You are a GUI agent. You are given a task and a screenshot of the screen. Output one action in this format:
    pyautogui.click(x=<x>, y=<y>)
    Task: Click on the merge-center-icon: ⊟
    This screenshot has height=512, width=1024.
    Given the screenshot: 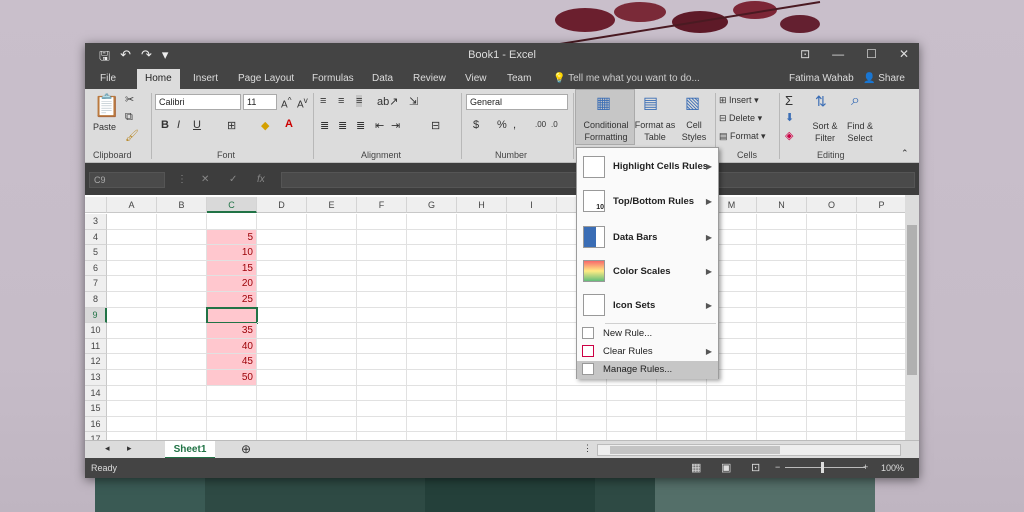 What is the action you would take?
    pyautogui.click(x=435, y=125)
    